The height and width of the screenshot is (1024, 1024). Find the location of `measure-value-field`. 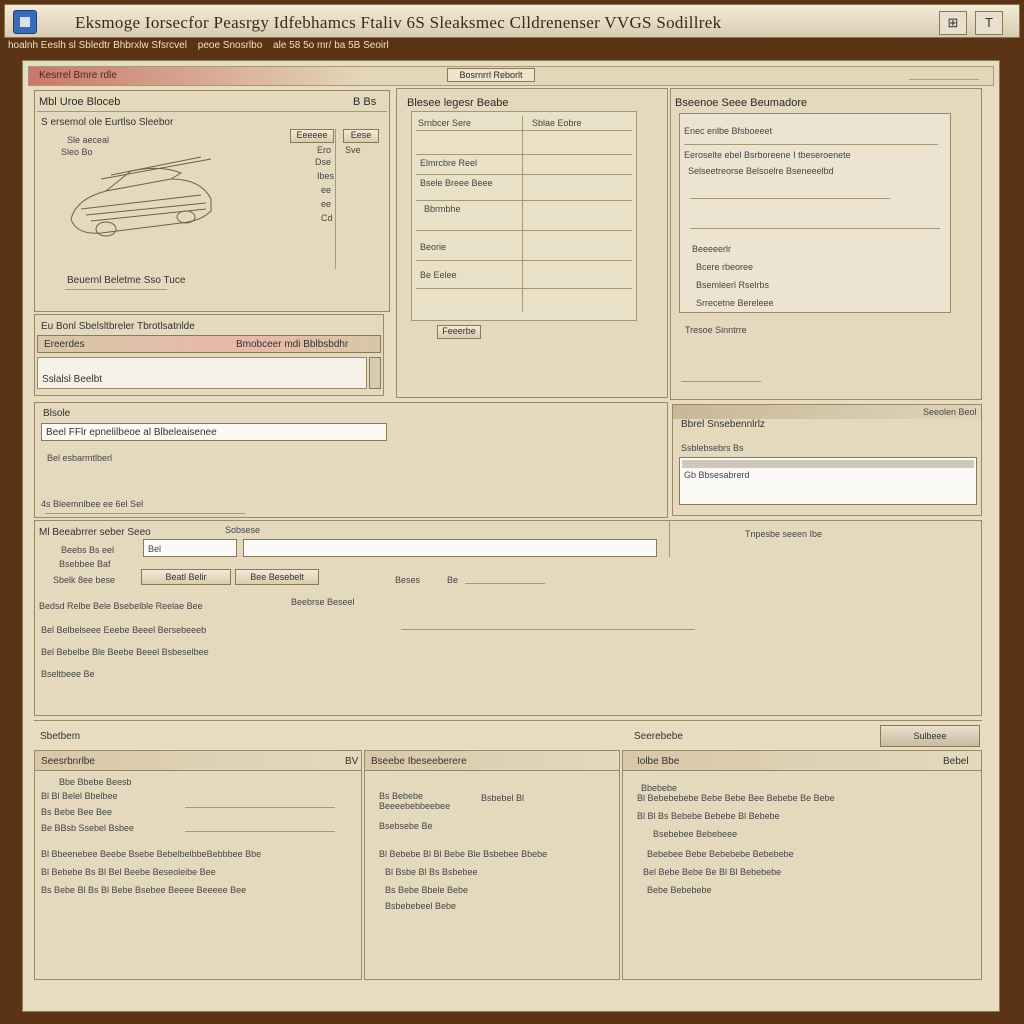

measure-value-field is located at coordinates (450, 548).